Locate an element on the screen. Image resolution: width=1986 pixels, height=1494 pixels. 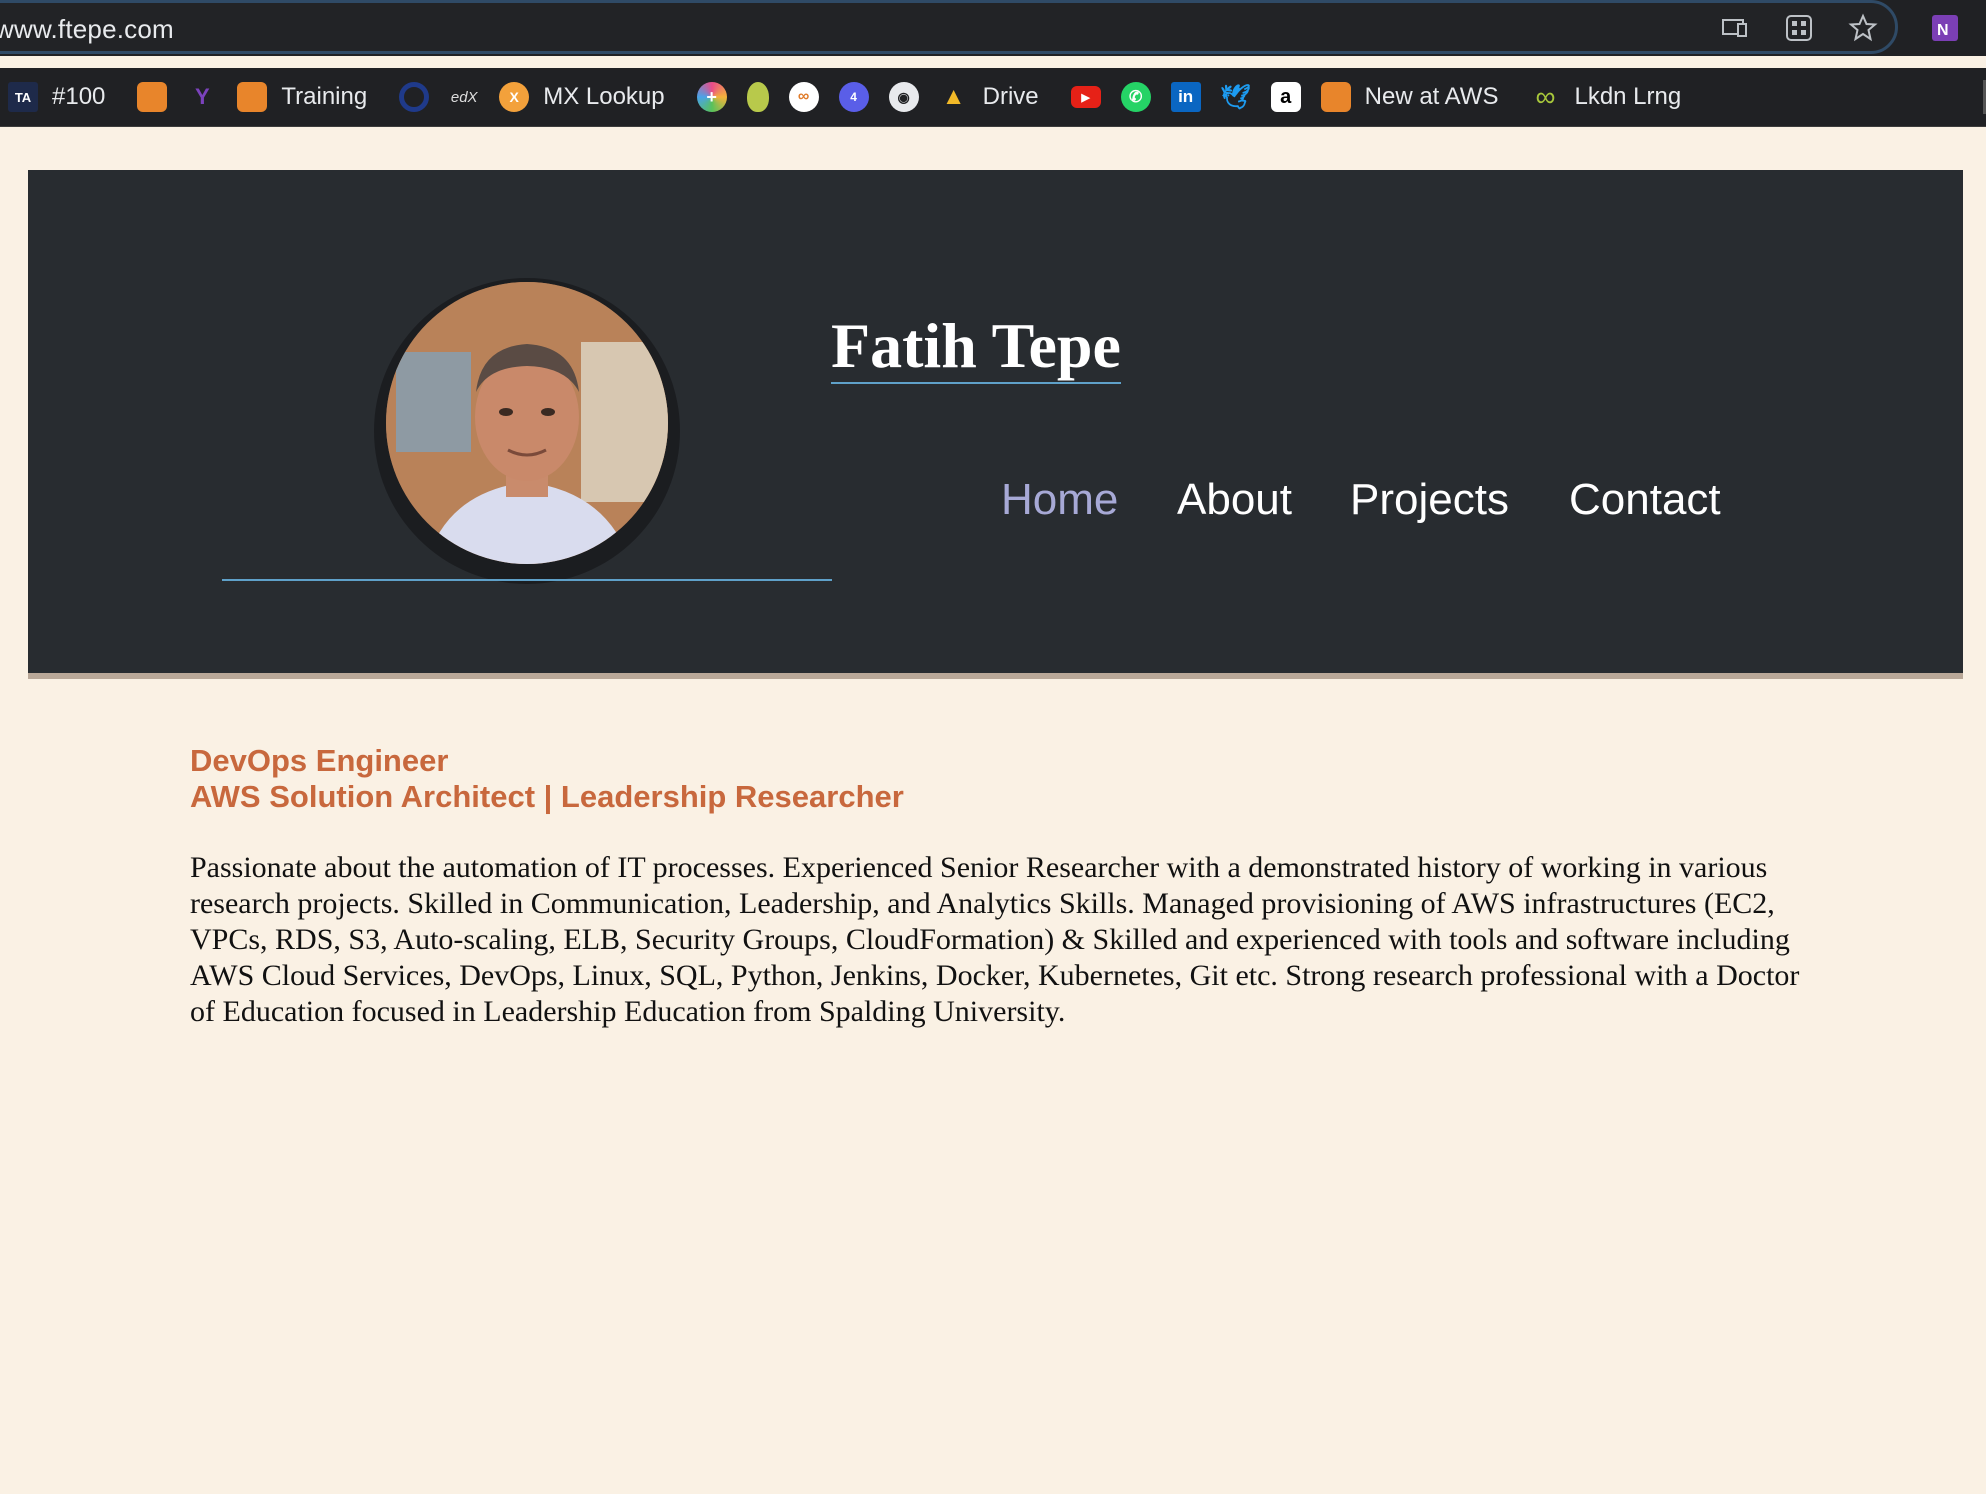
google-drive-icon: ▲ is located at coordinates (953, 96).